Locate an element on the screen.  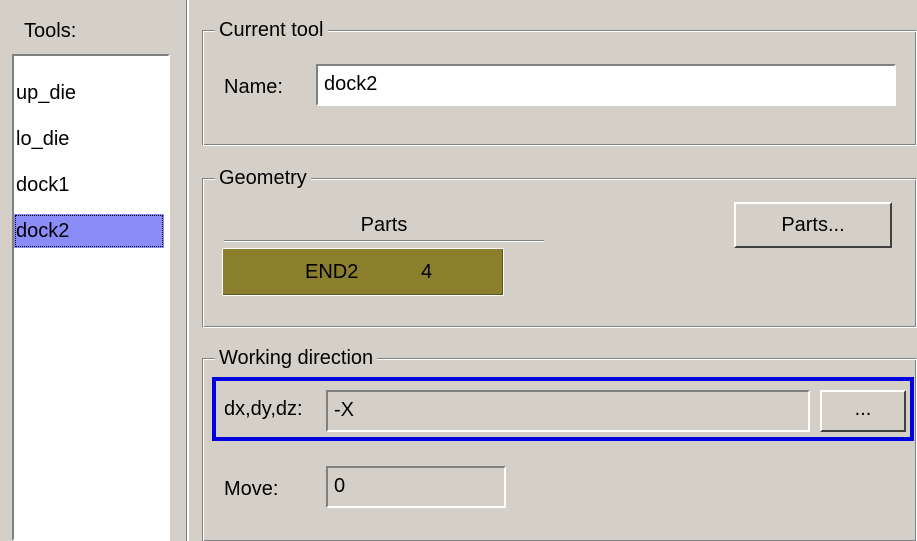
name-input: dock2 is located at coordinates (606, 85).